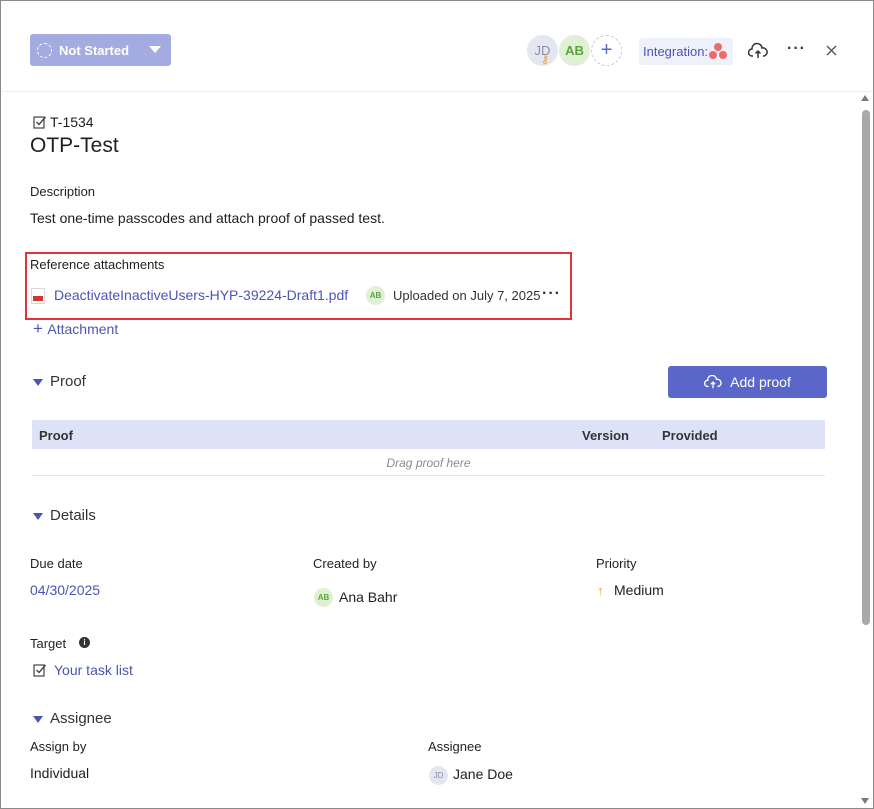 This screenshot has width=874, height=809. I want to click on assignee-section-title: Assignee, so click(81, 718).